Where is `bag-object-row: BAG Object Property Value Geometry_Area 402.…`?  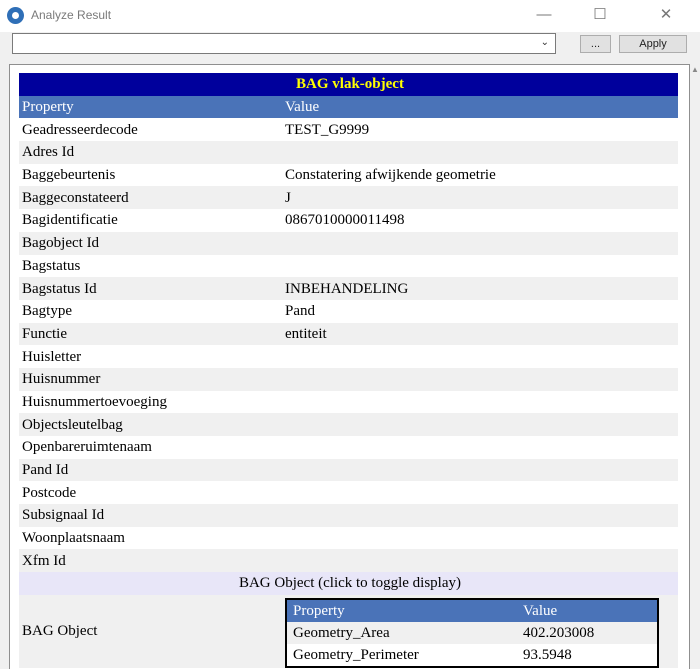 bag-object-row: BAG Object Property Value Geometry_Area 402.… is located at coordinates (348, 631).